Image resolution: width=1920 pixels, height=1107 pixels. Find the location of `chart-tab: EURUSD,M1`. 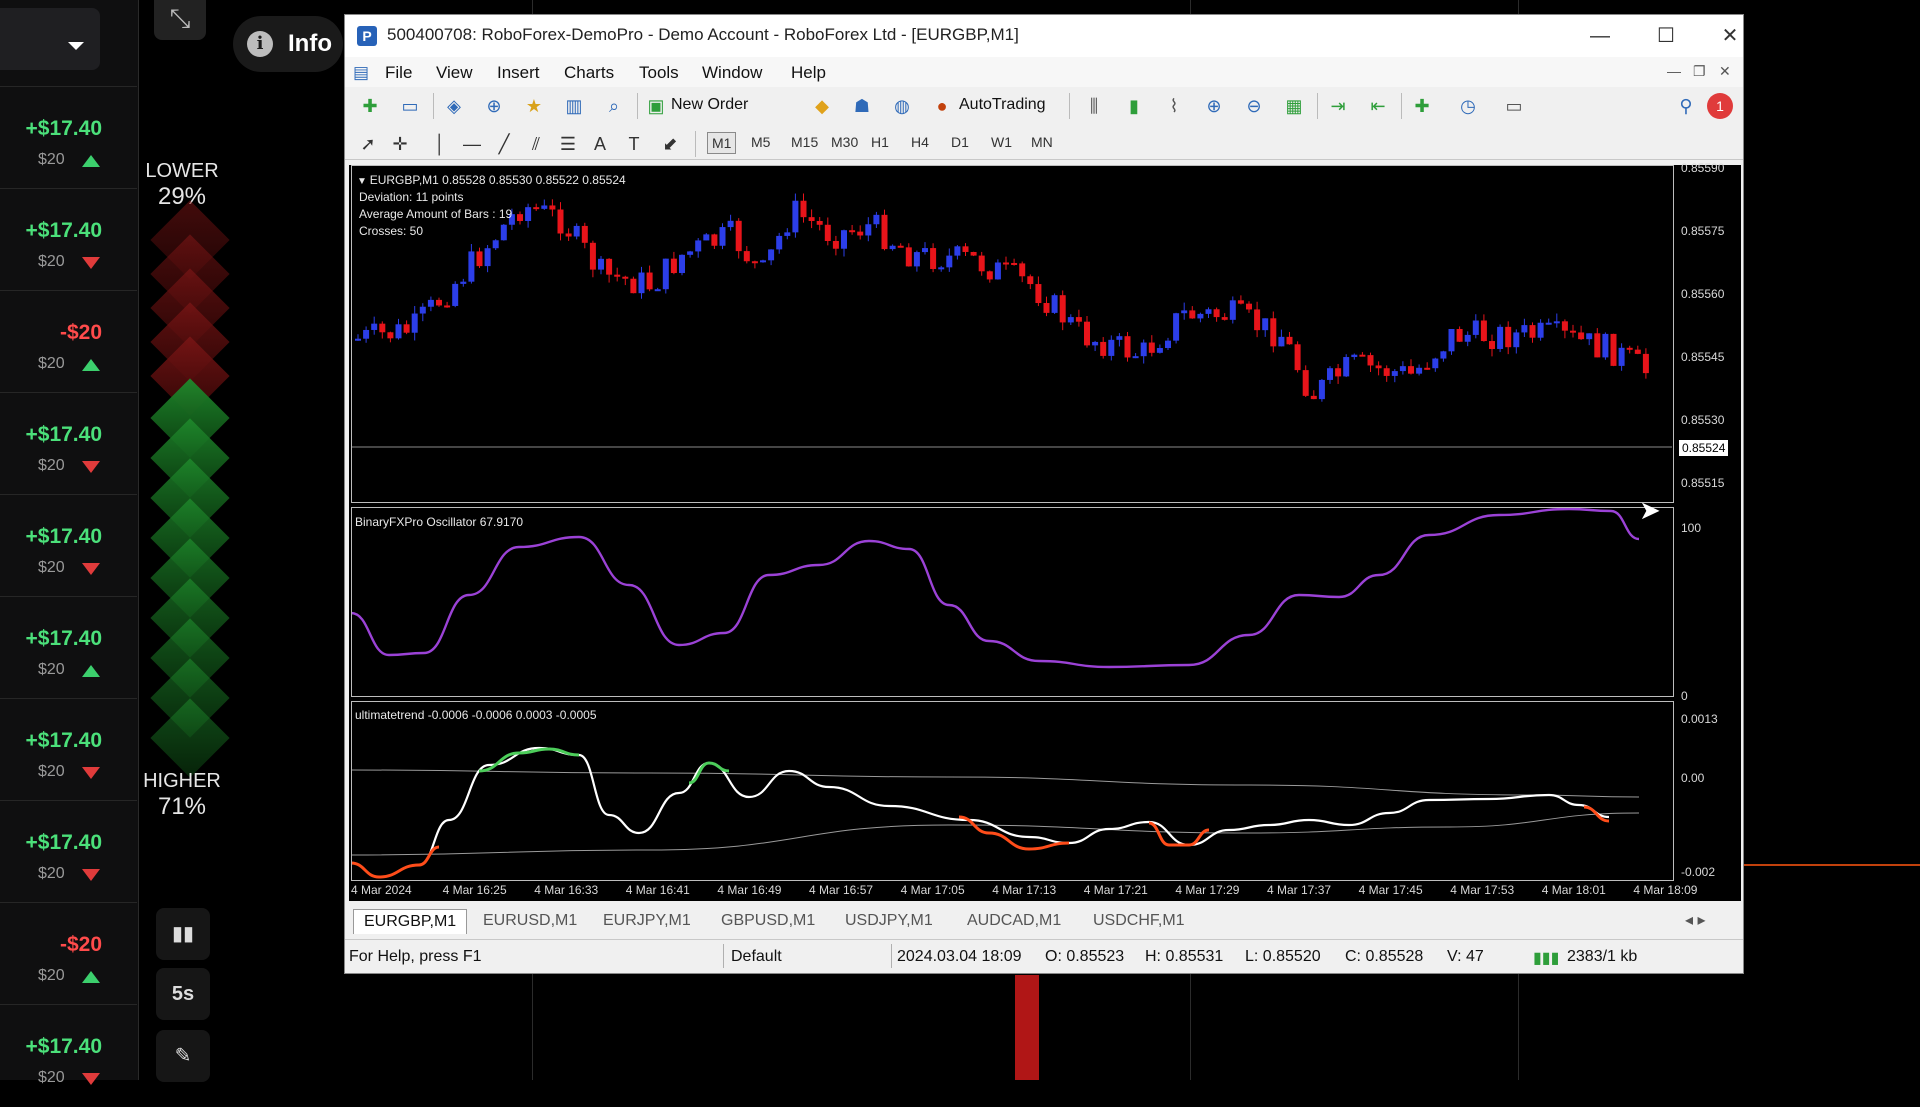

chart-tab: EURUSD,M1 is located at coordinates (530, 921).